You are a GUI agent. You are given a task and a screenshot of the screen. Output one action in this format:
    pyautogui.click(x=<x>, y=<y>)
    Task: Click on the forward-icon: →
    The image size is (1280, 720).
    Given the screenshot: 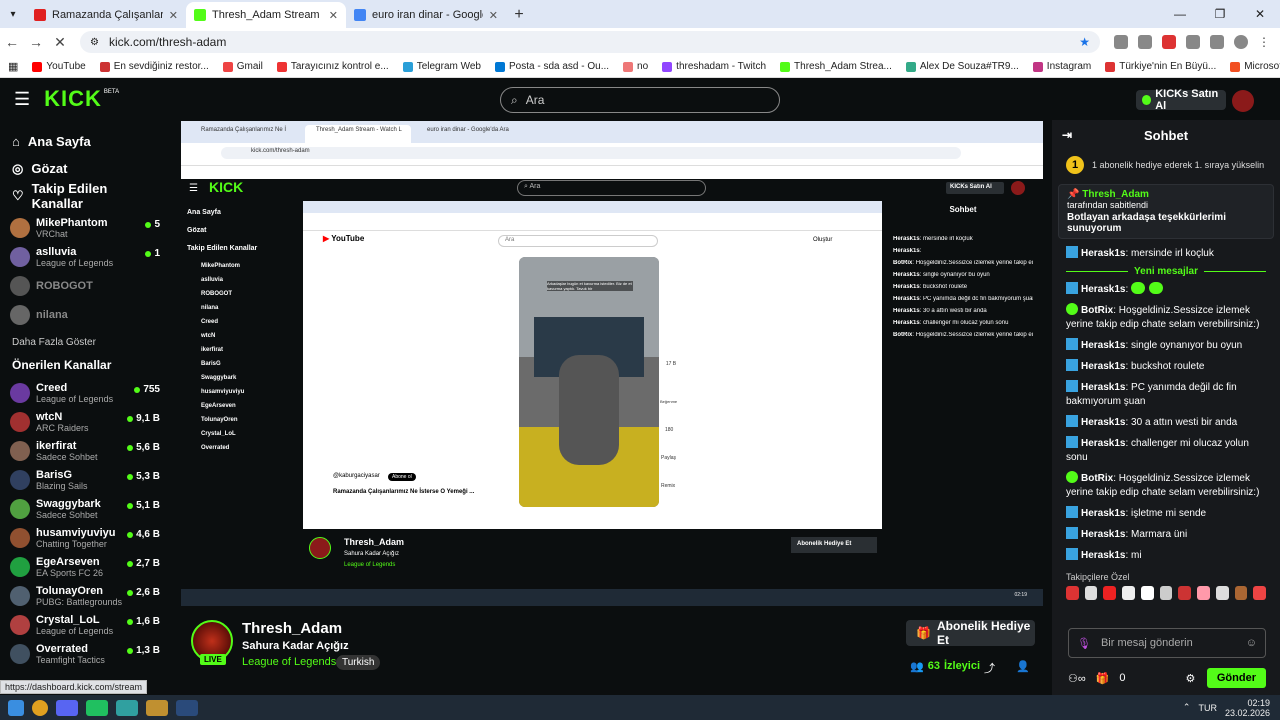 What is the action you would take?
    pyautogui.click(x=36, y=42)
    